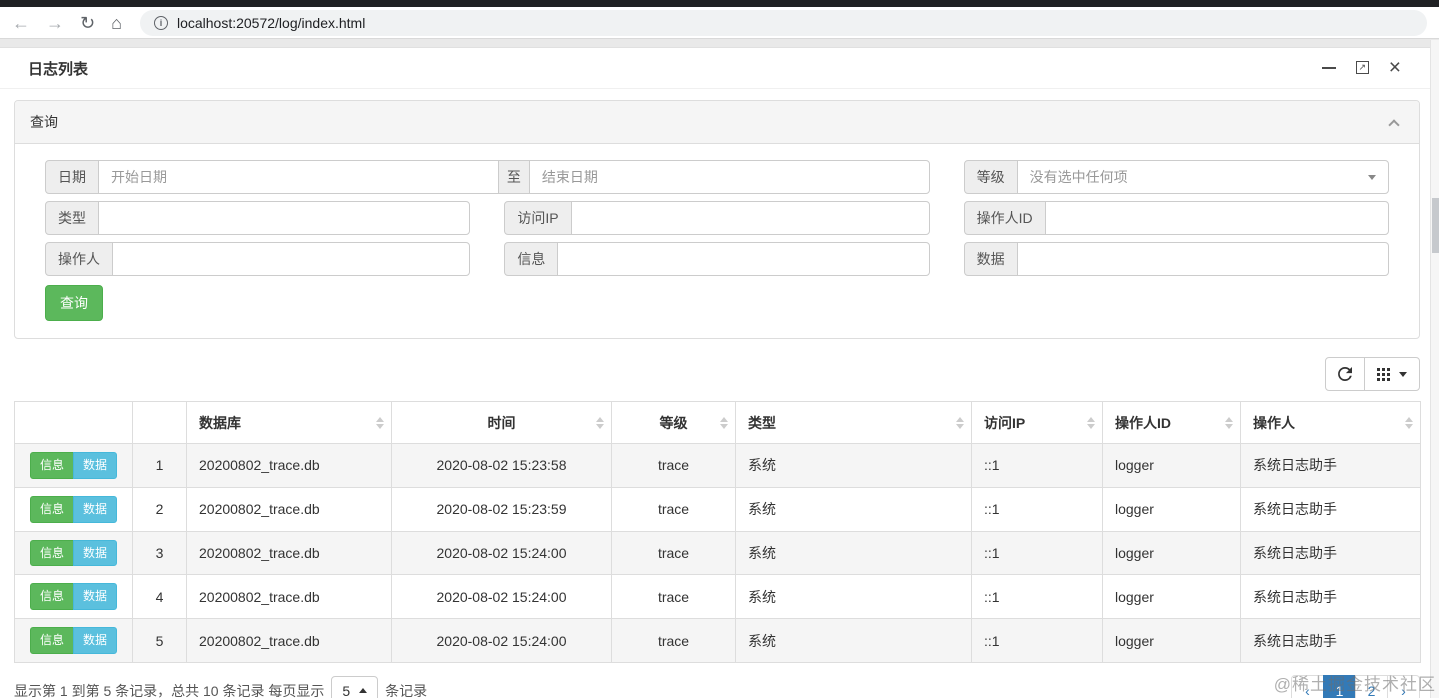 Image resolution: width=1439 pixels, height=698 pixels. I want to click on operator-group: 操作人, so click(258, 259).